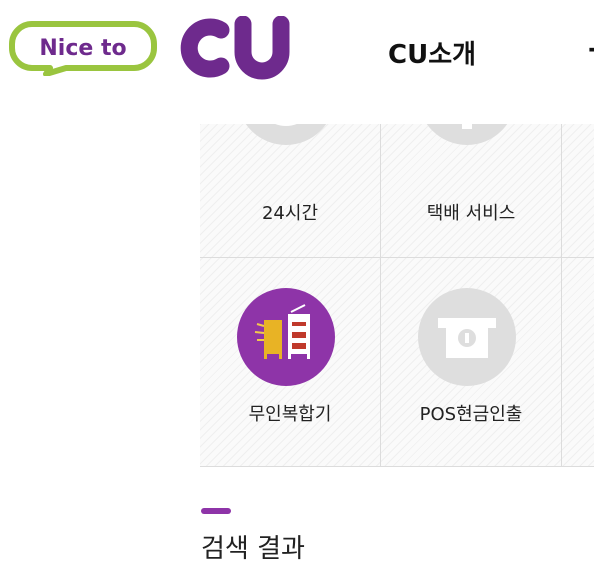 Image resolution: width=594 pixels, height=565 pixels. Describe the element at coordinates (231, 48) in the screenshot. I see `cu-logo` at that location.